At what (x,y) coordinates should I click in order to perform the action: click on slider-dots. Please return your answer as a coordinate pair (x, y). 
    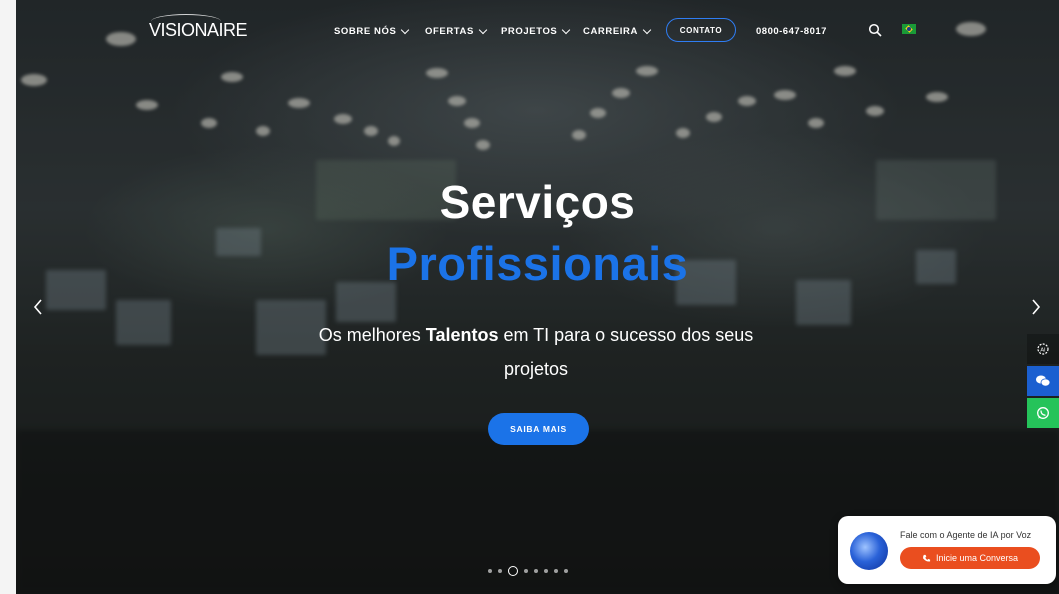
    Looking at the image, I should click on (528, 571).